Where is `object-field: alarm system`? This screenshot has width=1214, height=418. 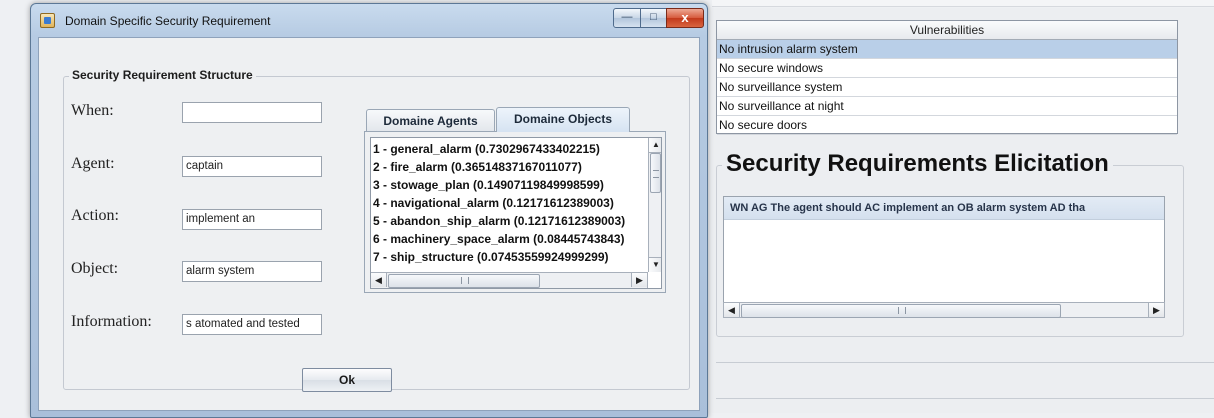 object-field: alarm system is located at coordinates (252, 271).